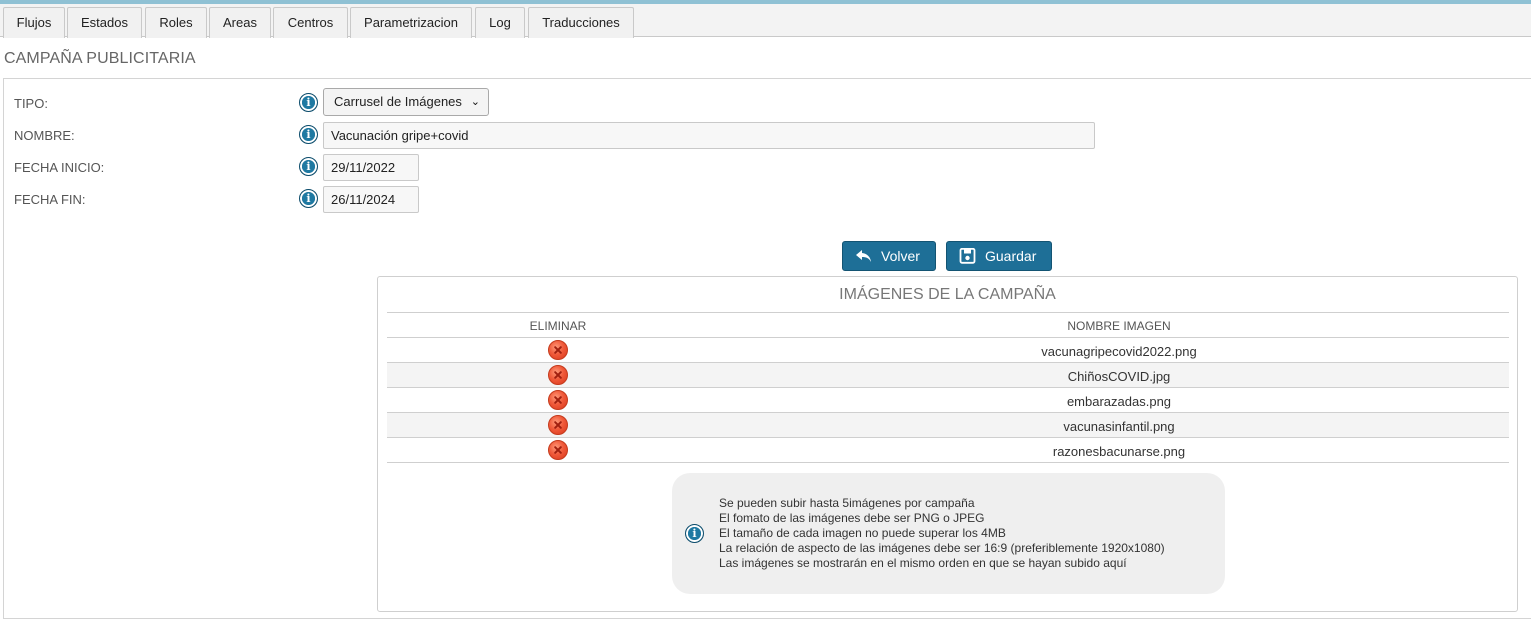 The height and width of the screenshot is (642, 1531). I want to click on tipo-select: Carrusel de Imágenes ⌄, so click(406, 102).